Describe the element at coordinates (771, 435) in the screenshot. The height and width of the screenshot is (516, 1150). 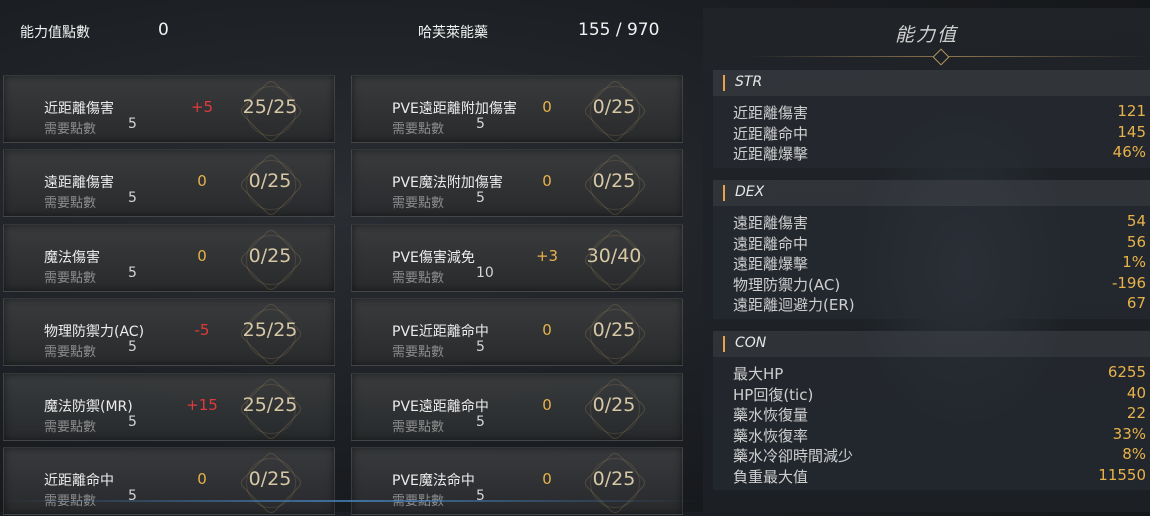
I see `stat-name: 藥水恢復率` at that location.